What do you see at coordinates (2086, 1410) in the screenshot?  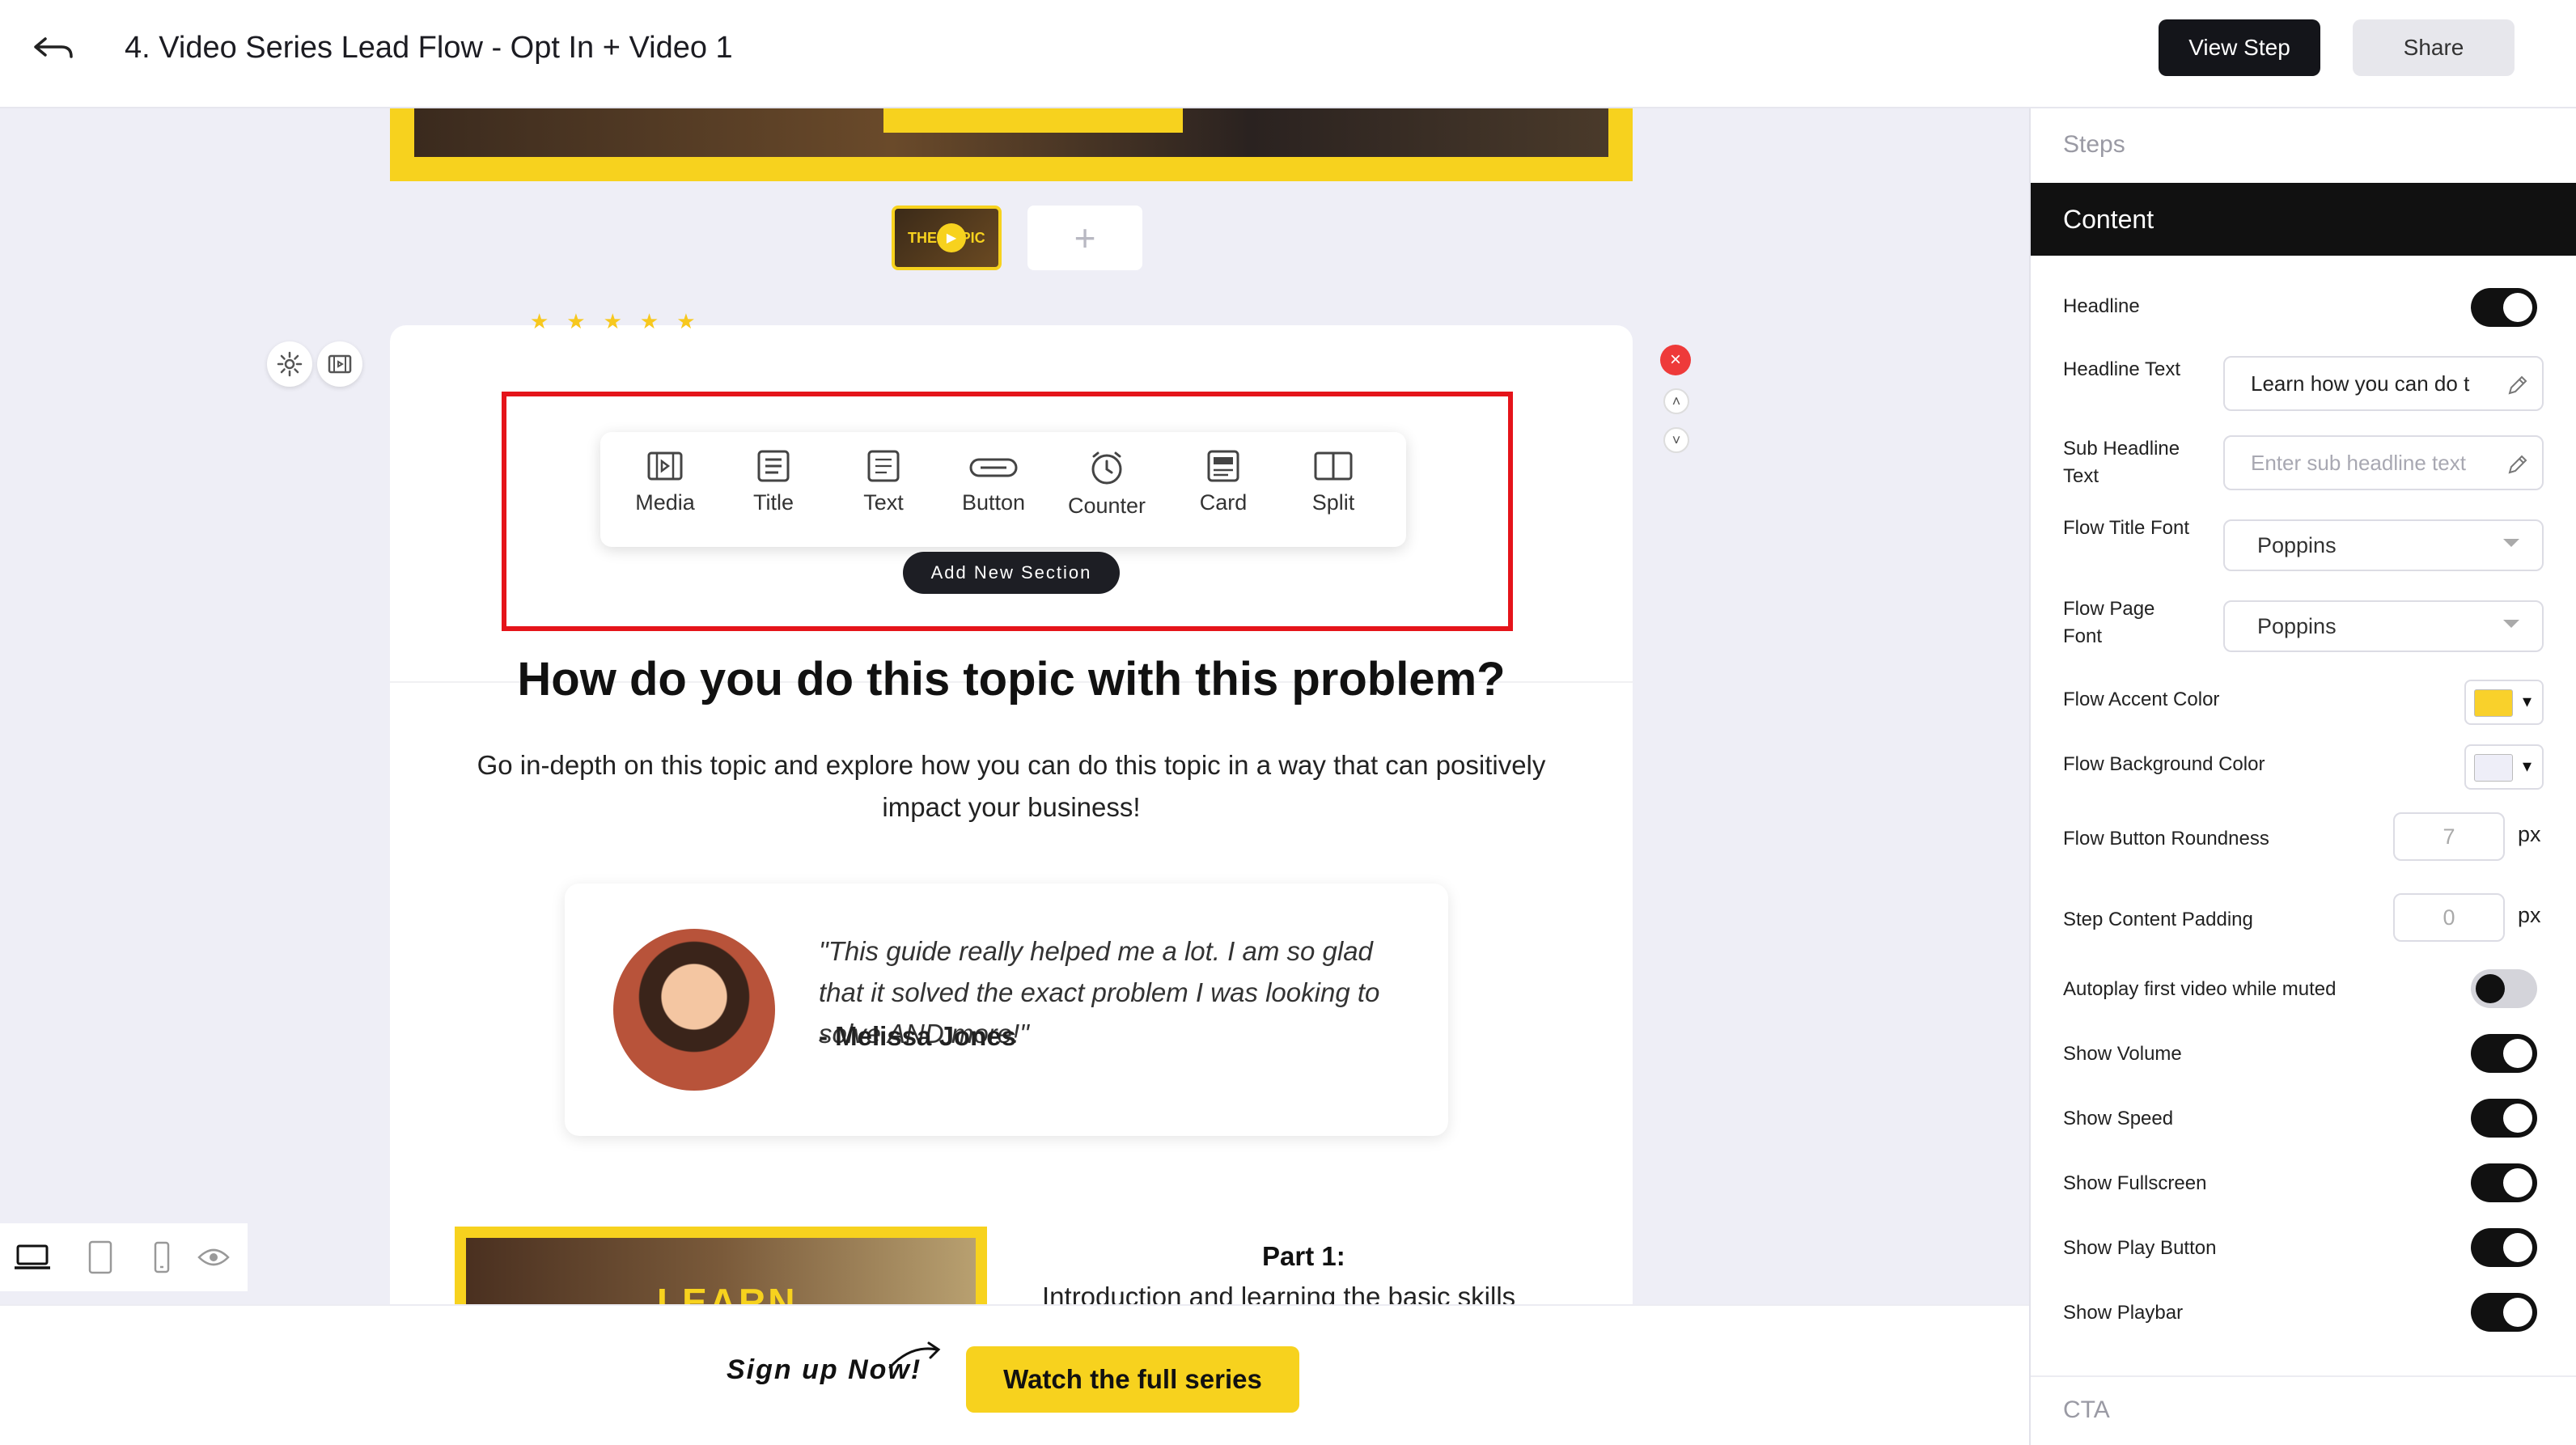 I see `cta-section-header: CTA` at bounding box center [2086, 1410].